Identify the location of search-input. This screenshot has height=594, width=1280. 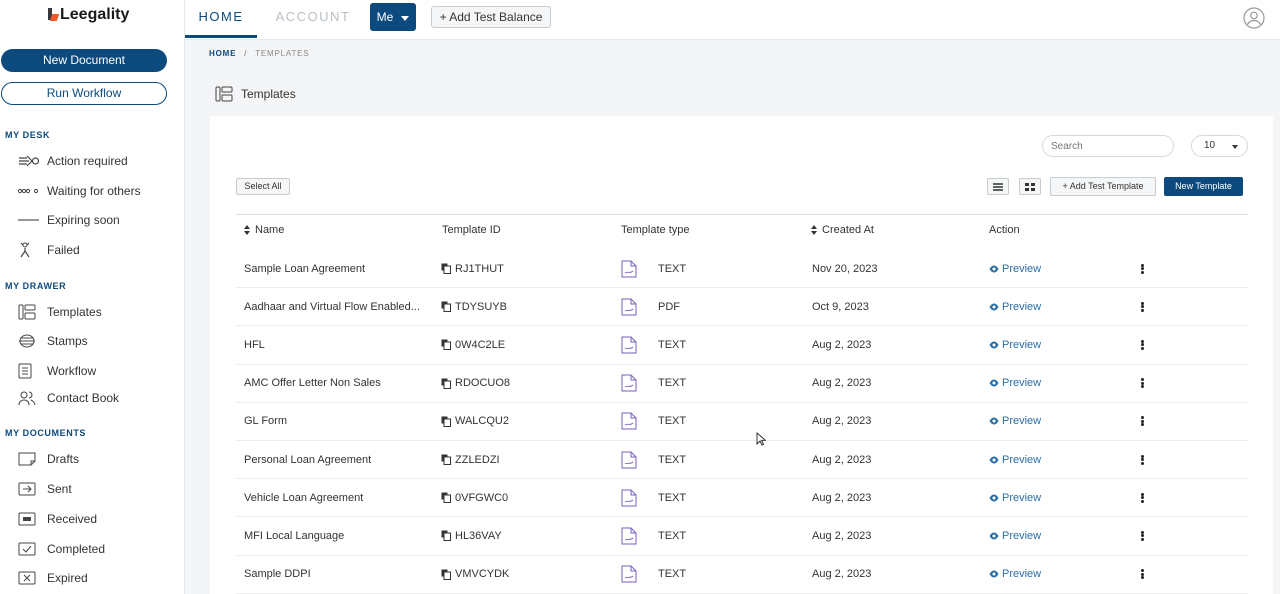
(1108, 146).